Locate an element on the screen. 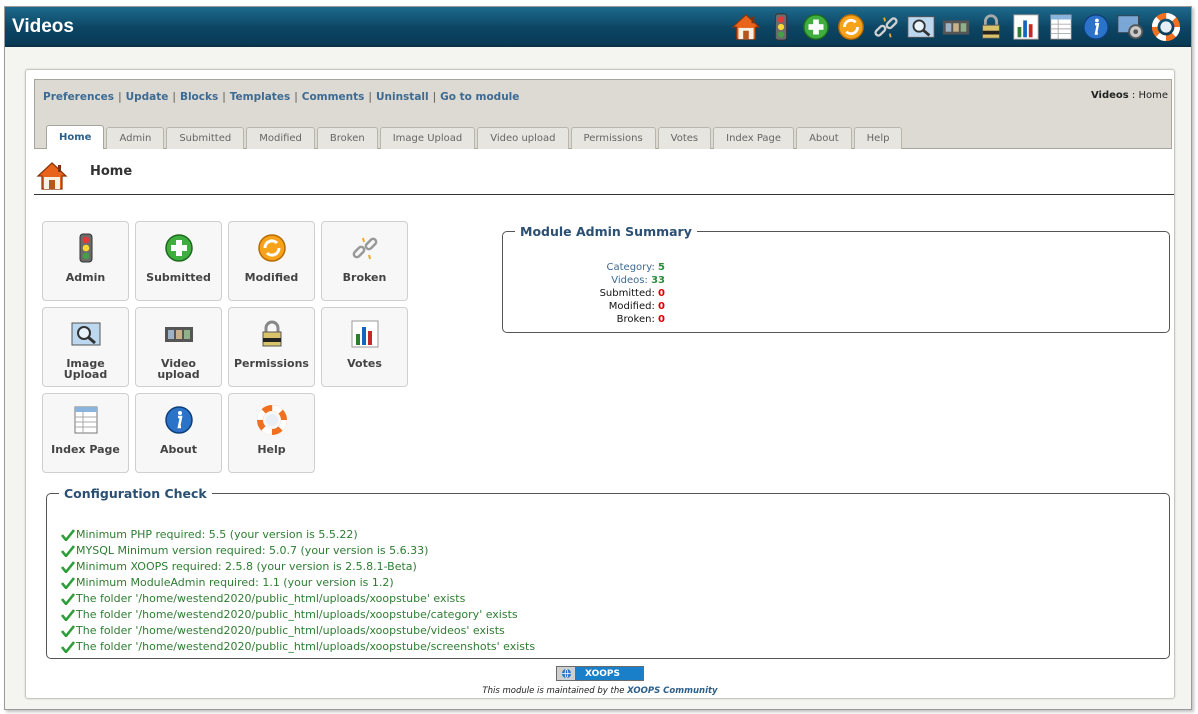 This screenshot has width=1198, height=714. button-label: Submitted is located at coordinates (178, 277).